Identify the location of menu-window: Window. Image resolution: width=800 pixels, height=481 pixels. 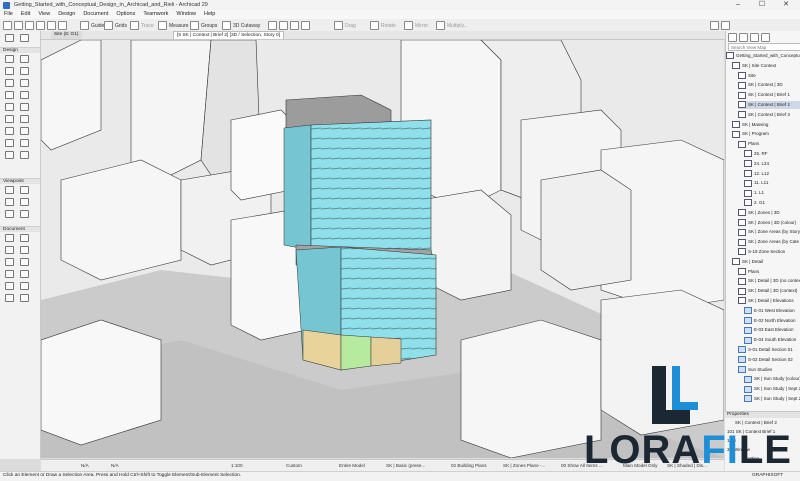
(186, 14).